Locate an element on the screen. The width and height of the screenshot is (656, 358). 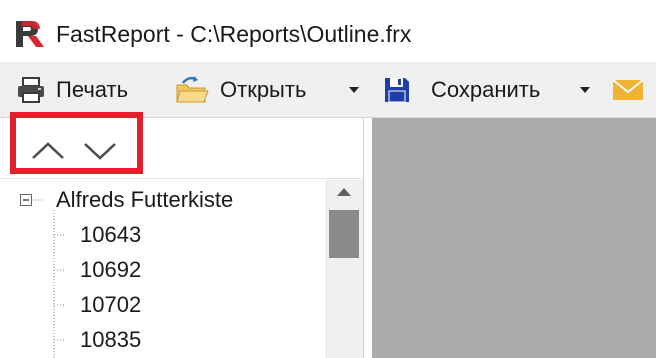
tree-child-node: 10702 is located at coordinates (110, 305).